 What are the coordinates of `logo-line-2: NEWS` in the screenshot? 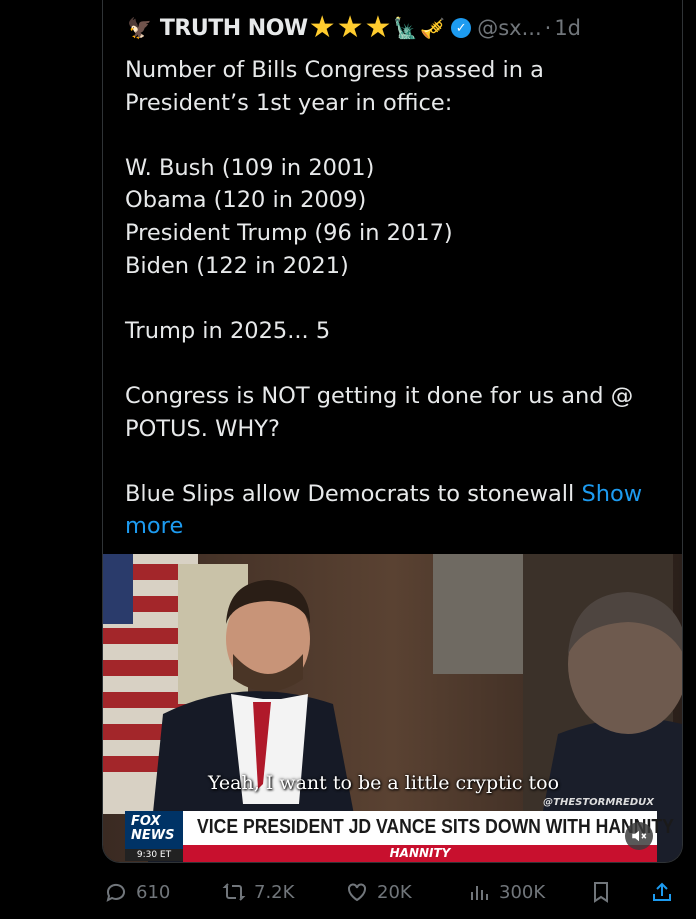 It's located at (153, 835).